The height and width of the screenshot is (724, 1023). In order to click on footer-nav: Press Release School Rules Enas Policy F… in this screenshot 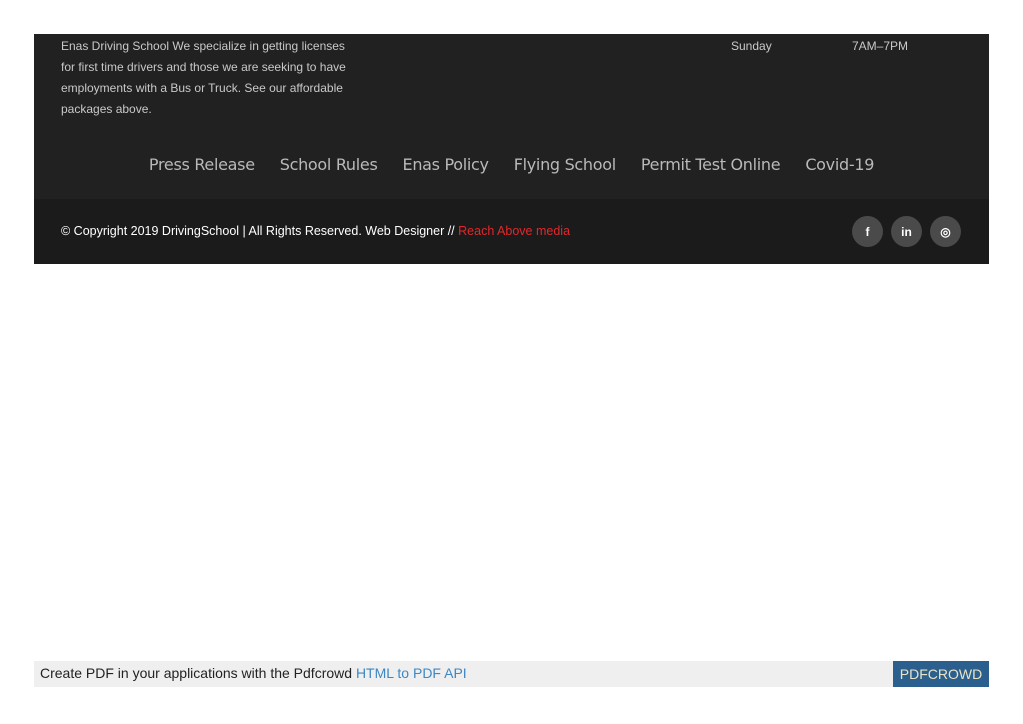, I will do `click(511, 164)`.